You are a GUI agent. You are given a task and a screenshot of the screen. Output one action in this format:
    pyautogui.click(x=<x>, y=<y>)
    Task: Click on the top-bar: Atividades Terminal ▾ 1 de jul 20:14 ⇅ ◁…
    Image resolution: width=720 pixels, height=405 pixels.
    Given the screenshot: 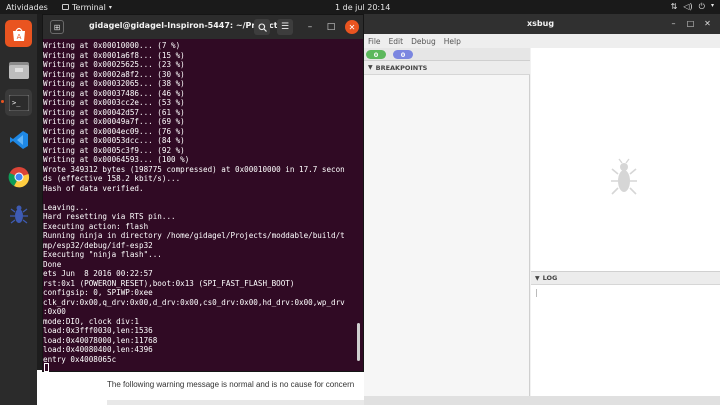 What is the action you would take?
    pyautogui.click(x=360, y=7)
    